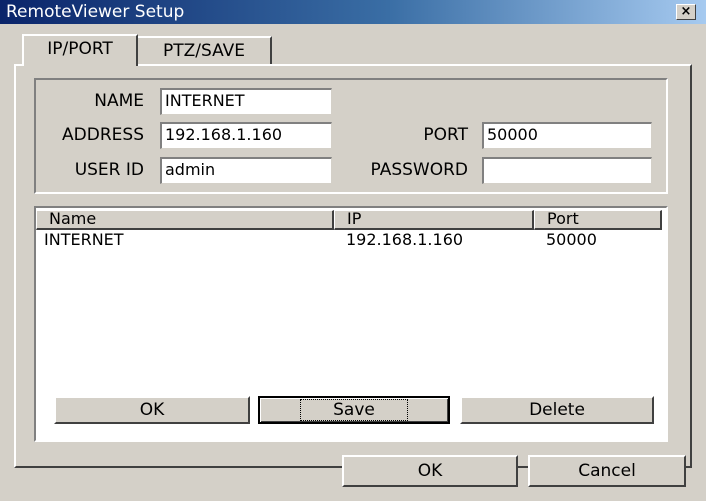 The width and height of the screenshot is (706, 501). Describe the element at coordinates (571, 239) in the screenshot. I see `row-port: 50000` at that location.